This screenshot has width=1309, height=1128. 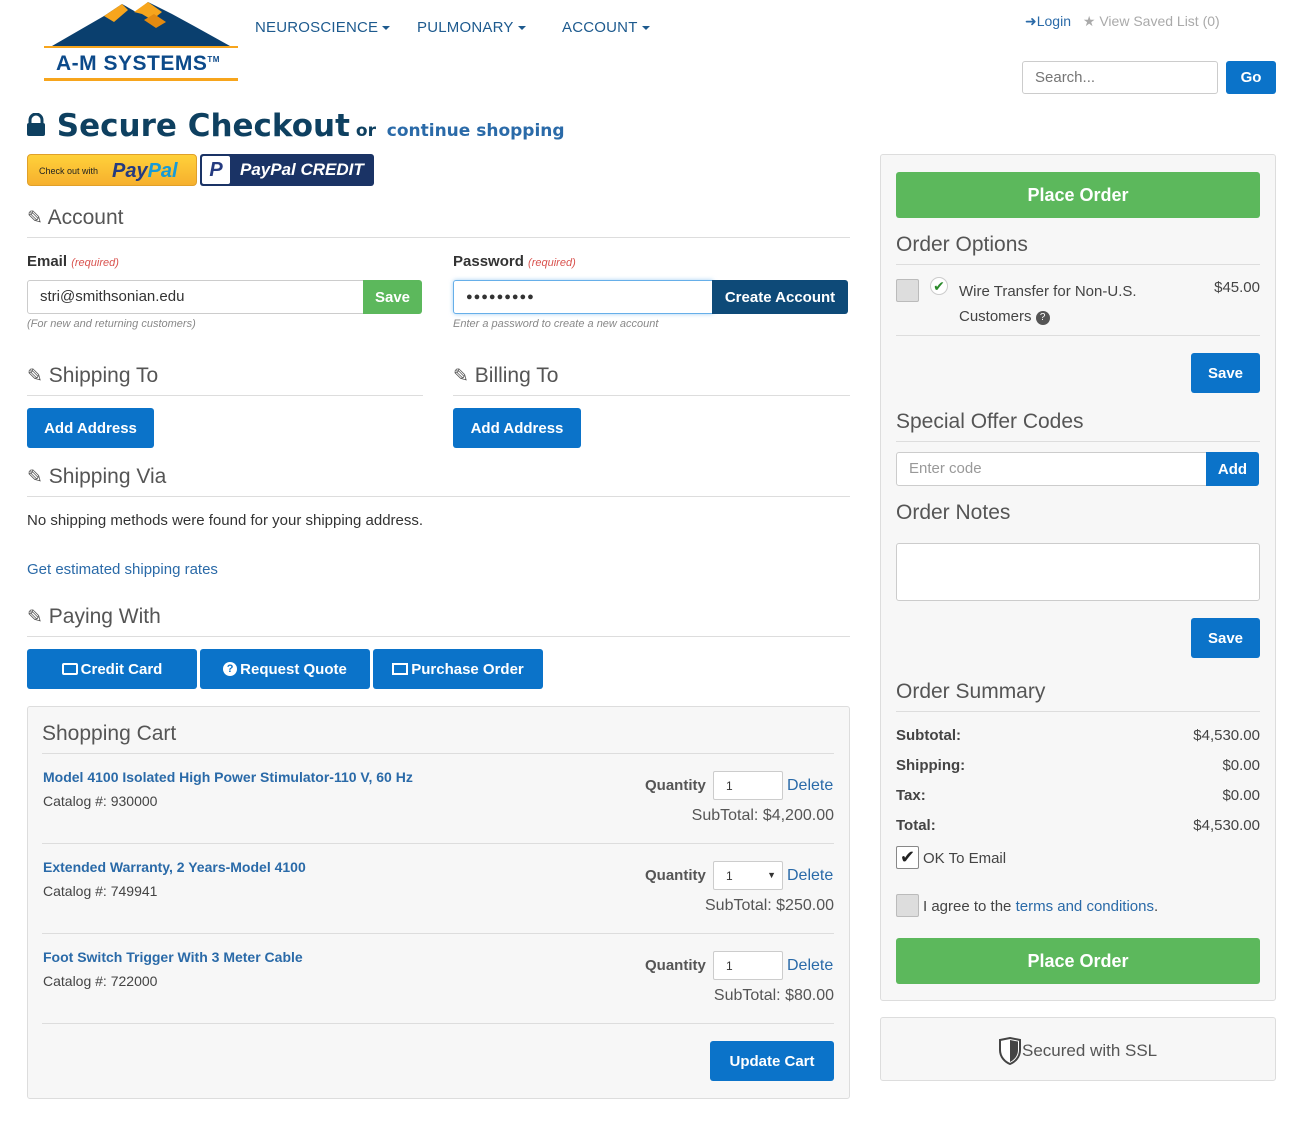 I want to click on agree-terms-checkbox, so click(x=907, y=905).